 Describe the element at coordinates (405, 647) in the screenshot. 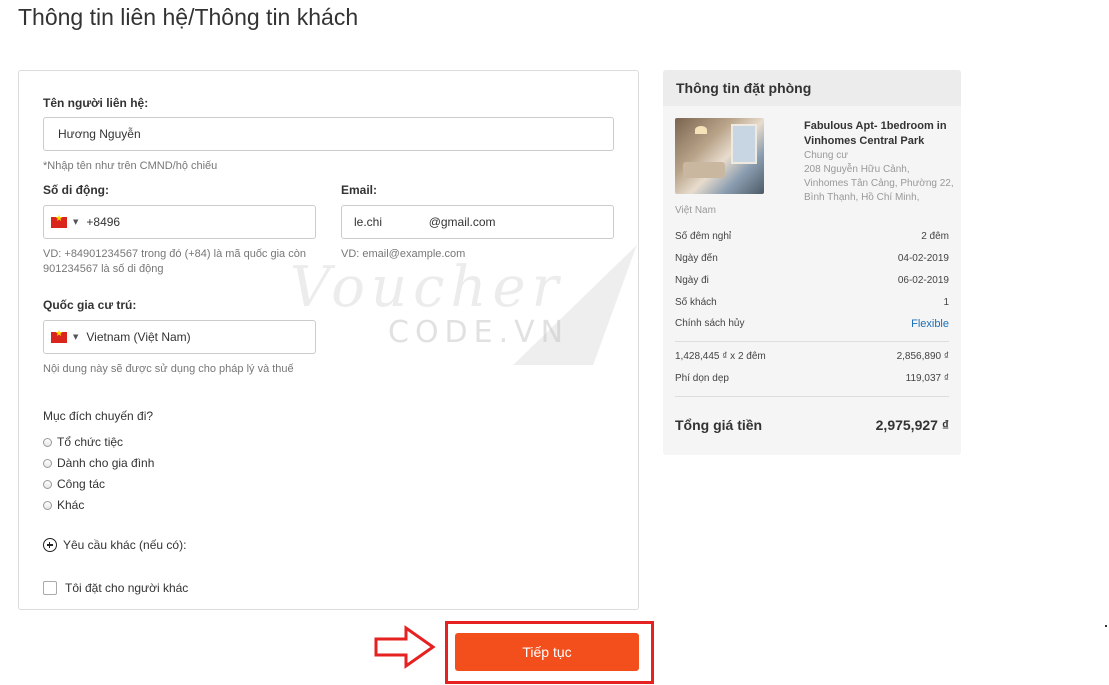

I see `arrow-right-icon` at that location.